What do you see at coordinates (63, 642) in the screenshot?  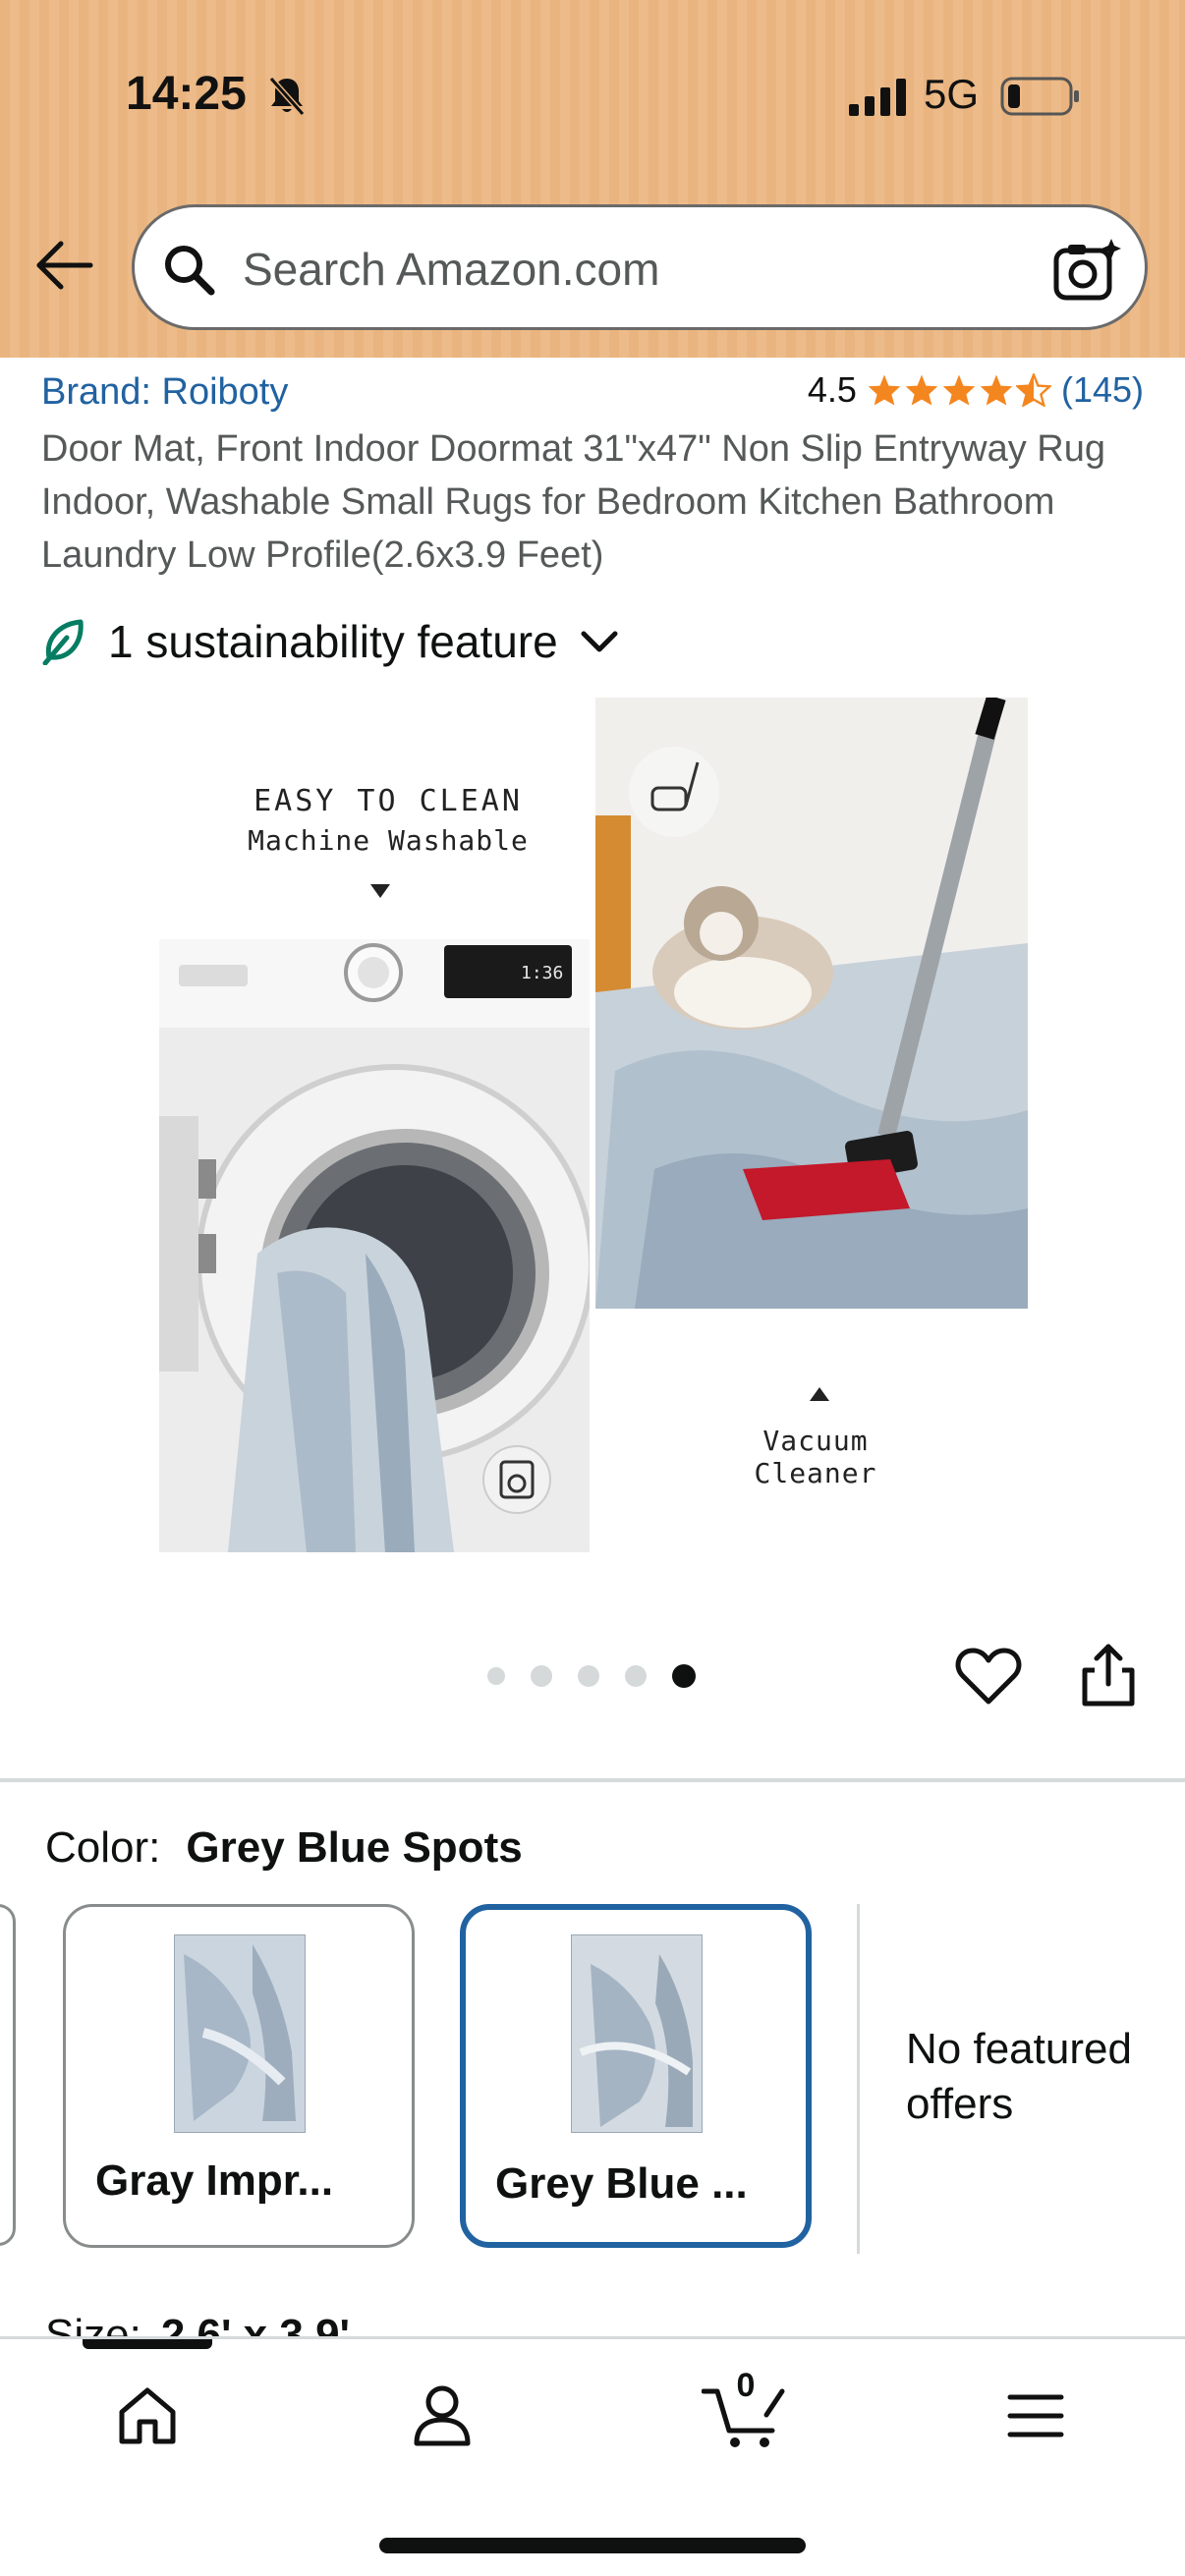 I see `leaf-icon` at bounding box center [63, 642].